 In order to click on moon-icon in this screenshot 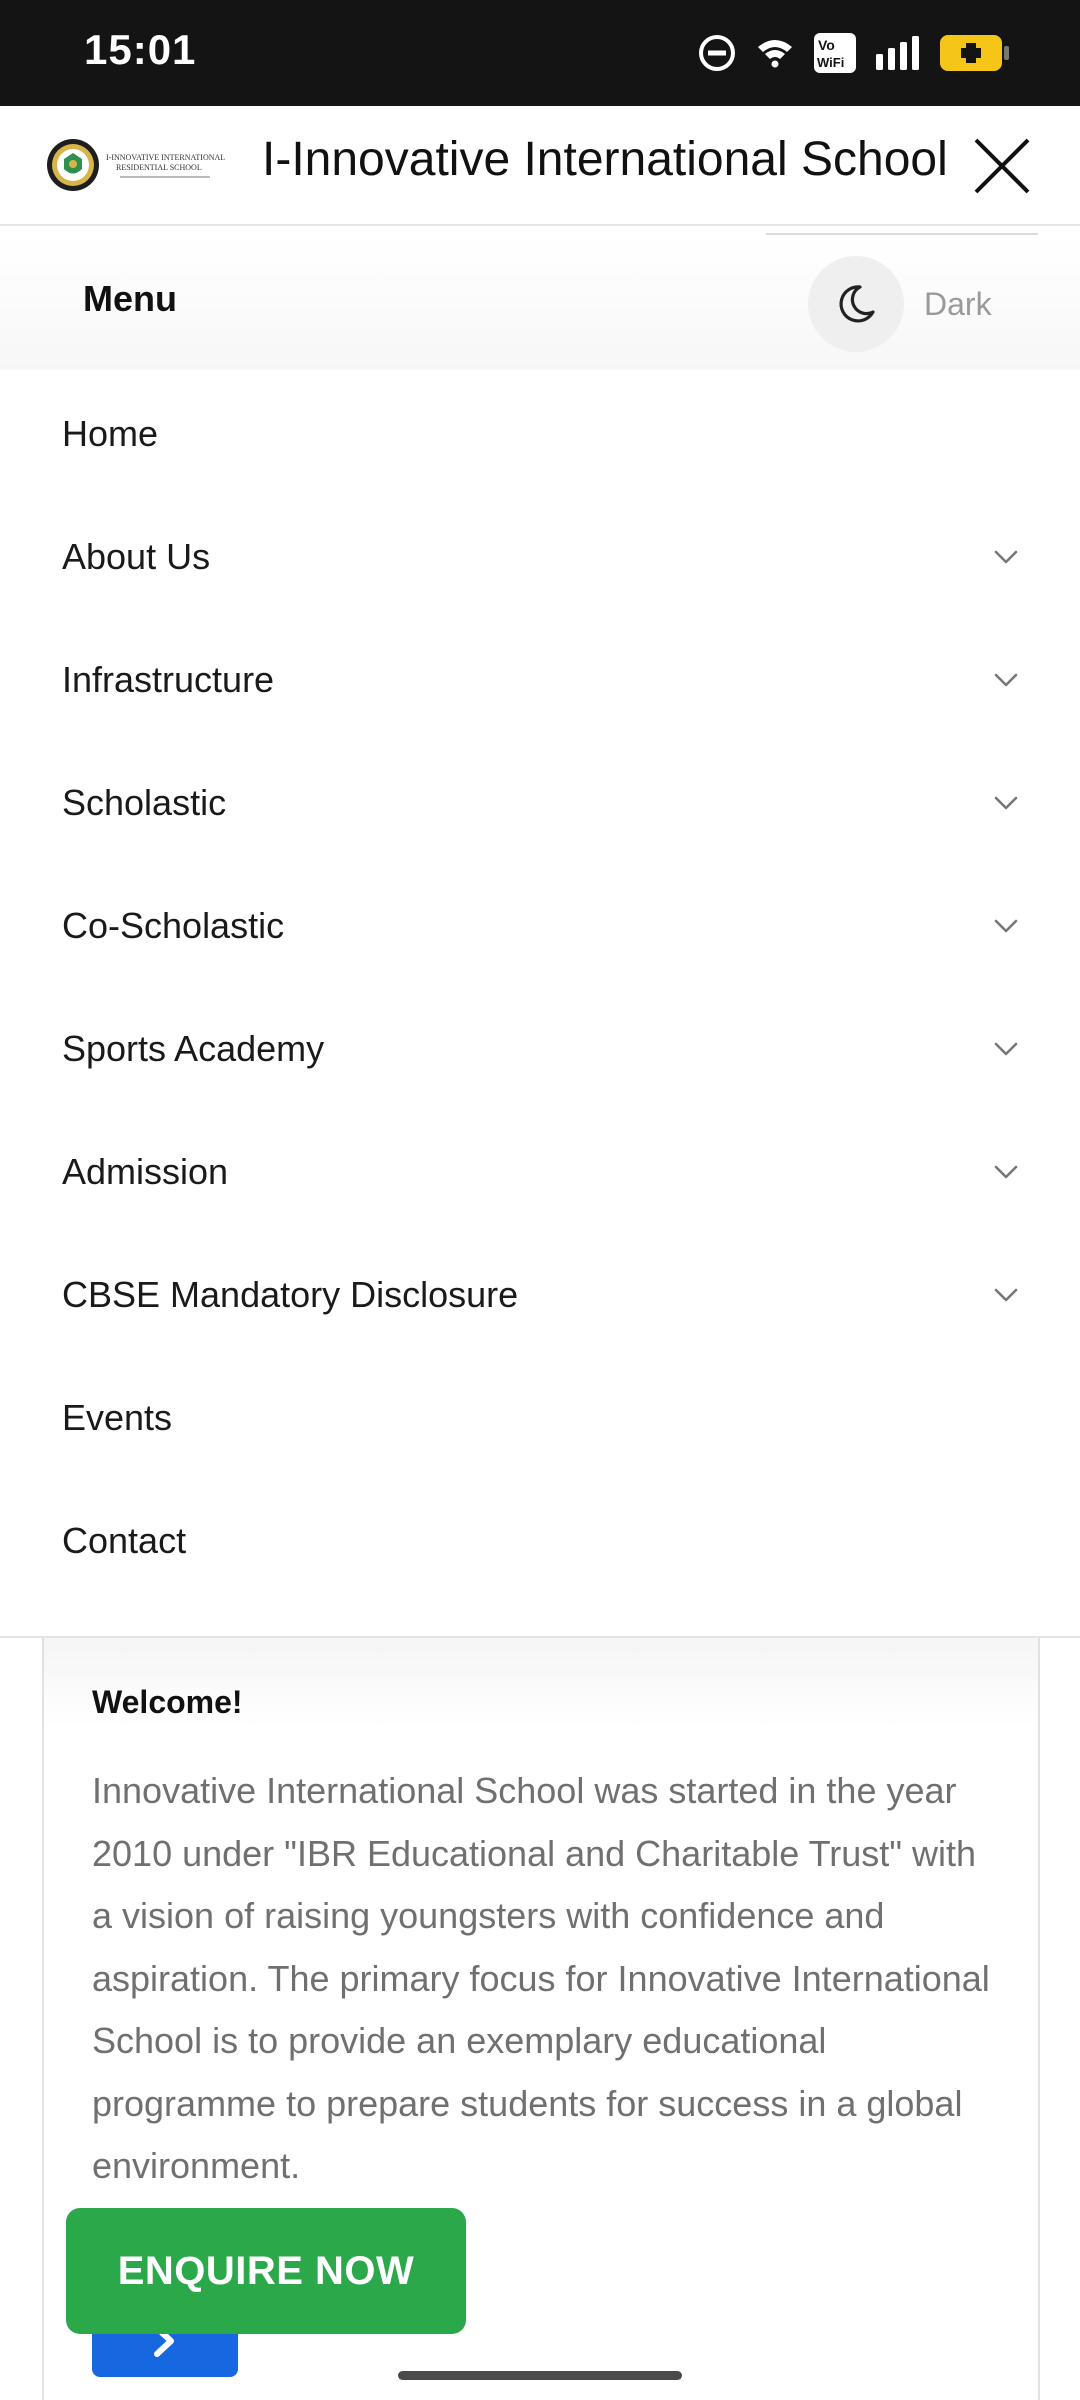, I will do `click(857, 304)`.